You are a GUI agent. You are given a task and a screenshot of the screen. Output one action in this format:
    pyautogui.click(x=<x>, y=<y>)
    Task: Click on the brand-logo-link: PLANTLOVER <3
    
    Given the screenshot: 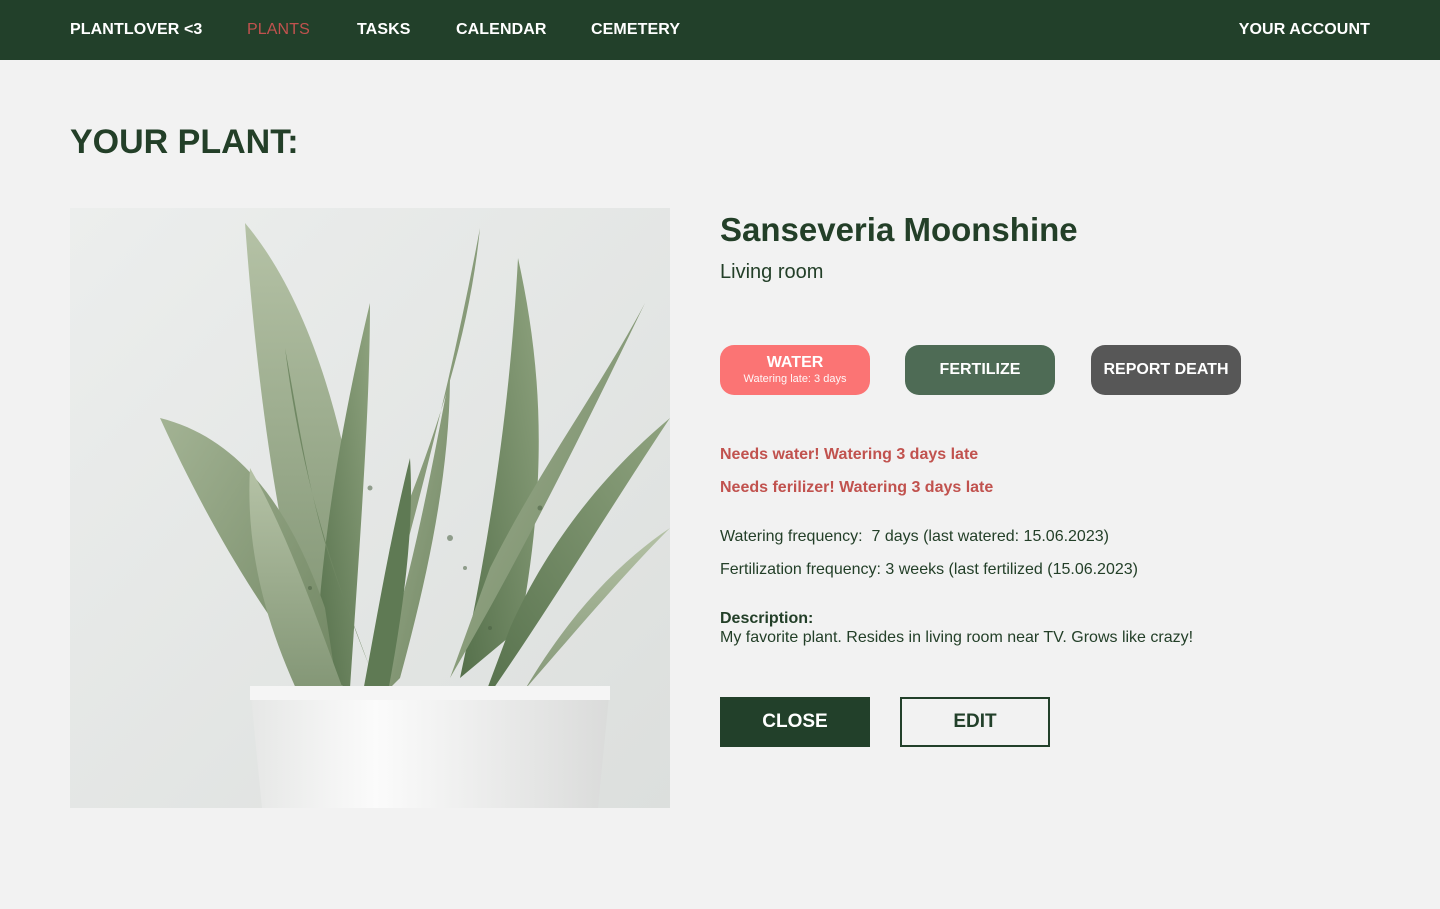 What is the action you would take?
    pyautogui.click(x=136, y=30)
    